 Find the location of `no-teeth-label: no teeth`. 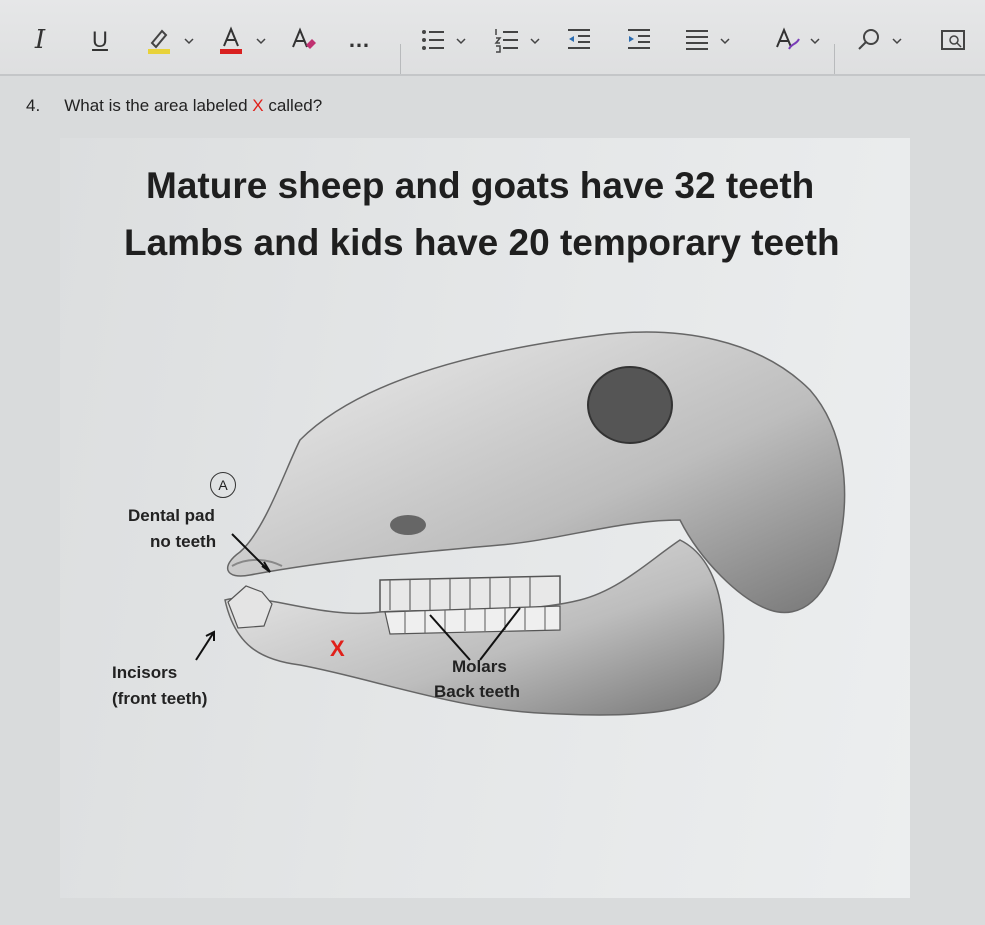

no-teeth-label: no teeth is located at coordinates (183, 541).